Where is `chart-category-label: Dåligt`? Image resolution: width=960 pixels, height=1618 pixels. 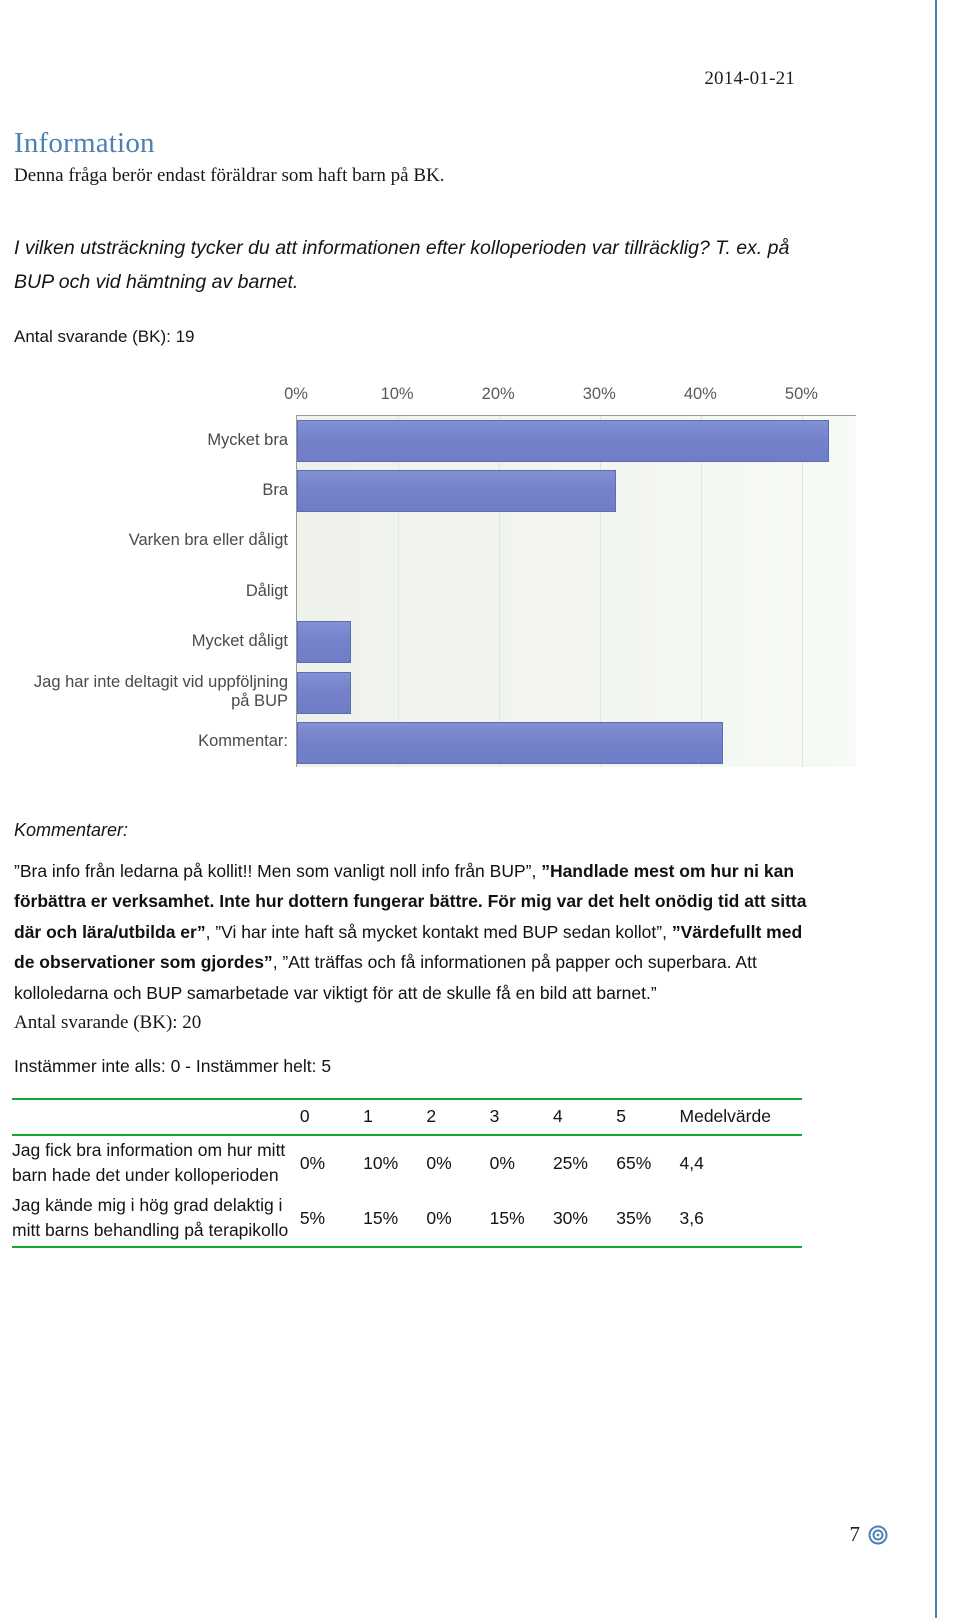
chart-category-label: Dåligt is located at coordinates (266, 590).